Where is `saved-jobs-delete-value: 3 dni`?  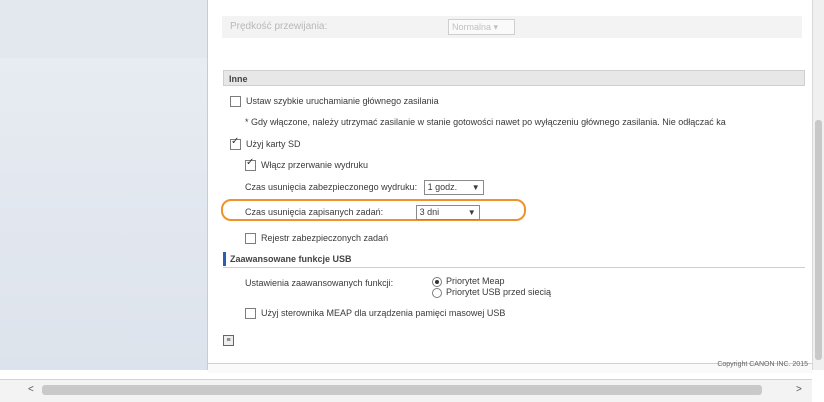 saved-jobs-delete-value: 3 dni is located at coordinates (429, 212).